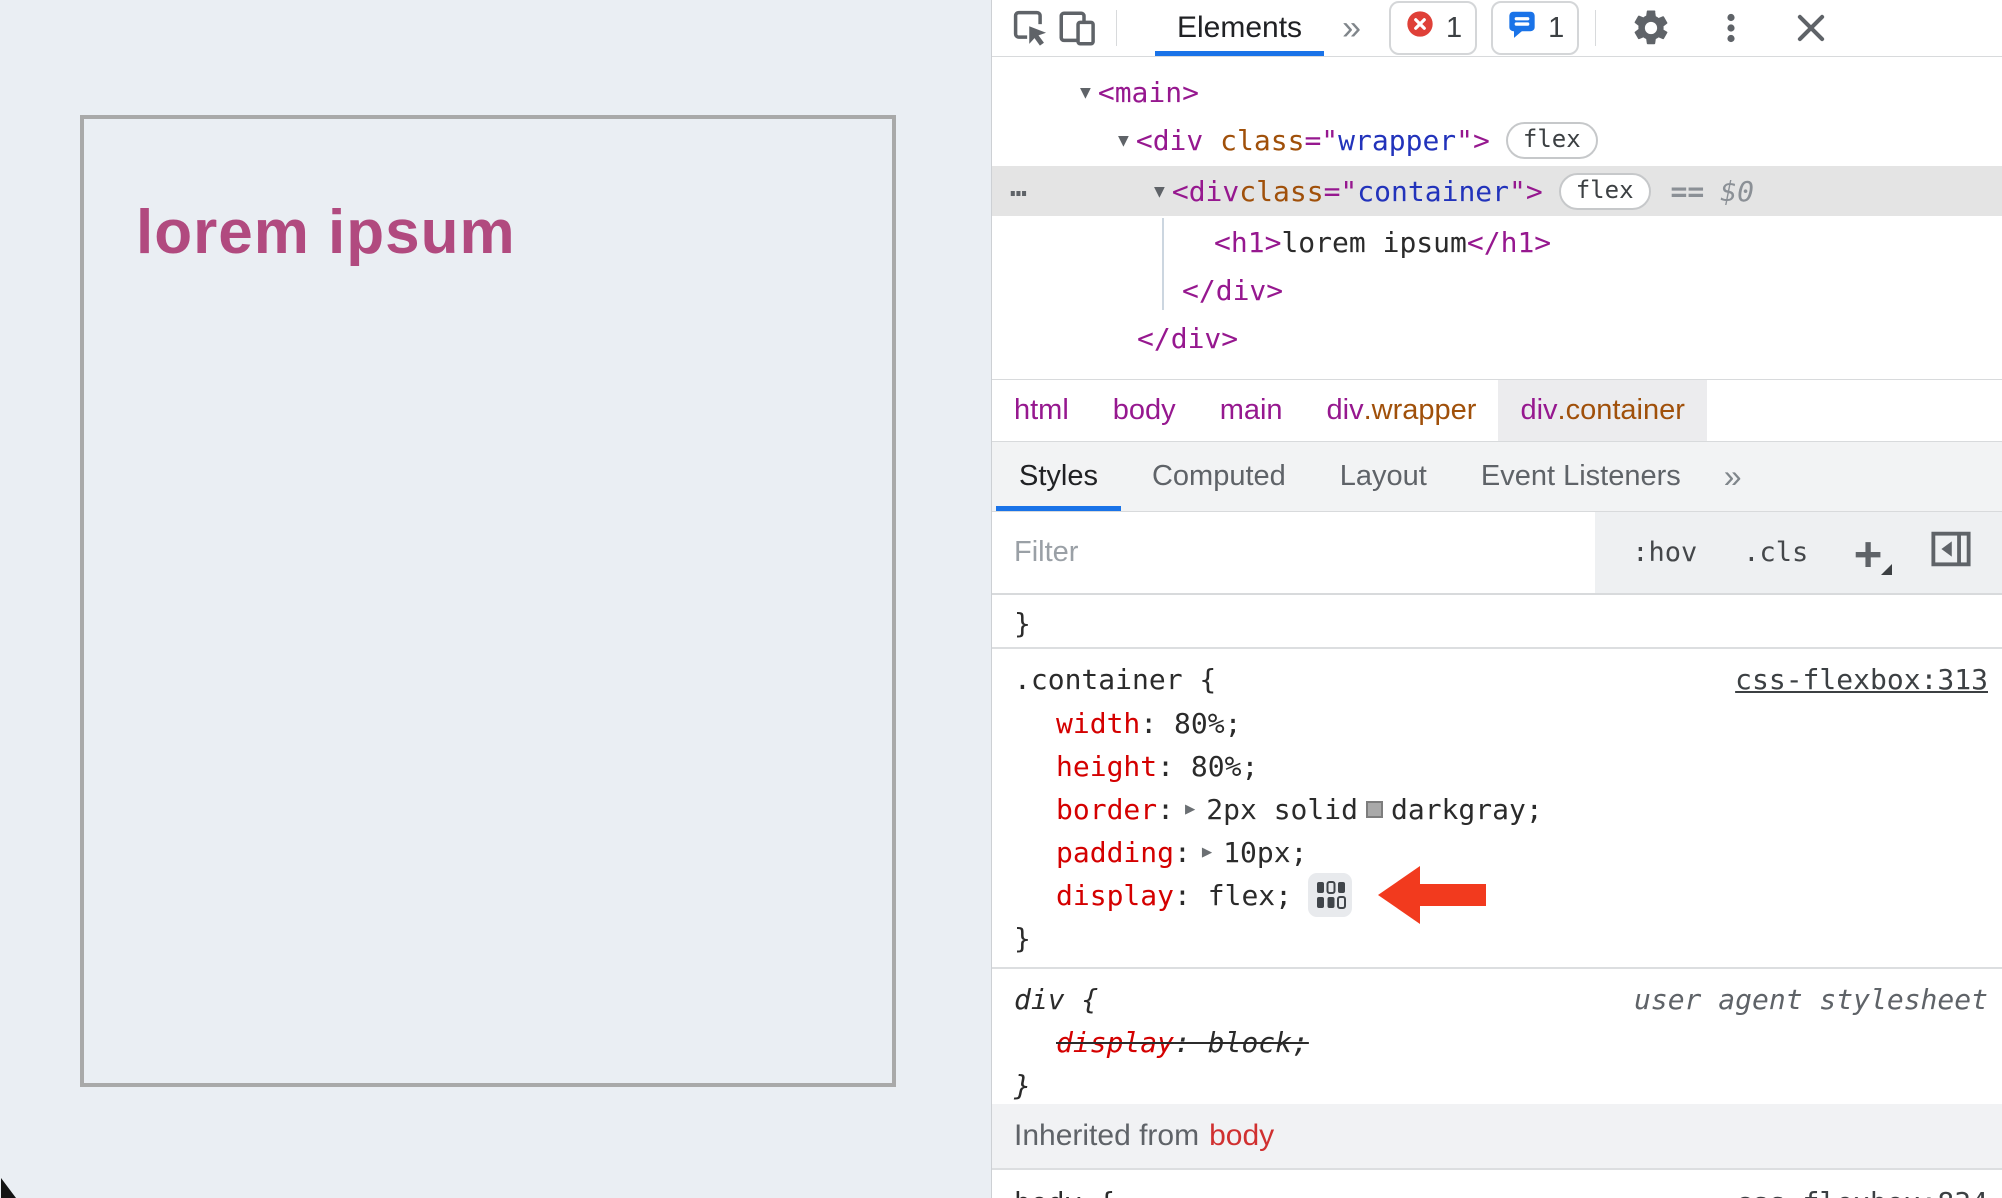  Describe the element at coordinates (1265, 852) in the screenshot. I see `property-value: 10px;` at that location.